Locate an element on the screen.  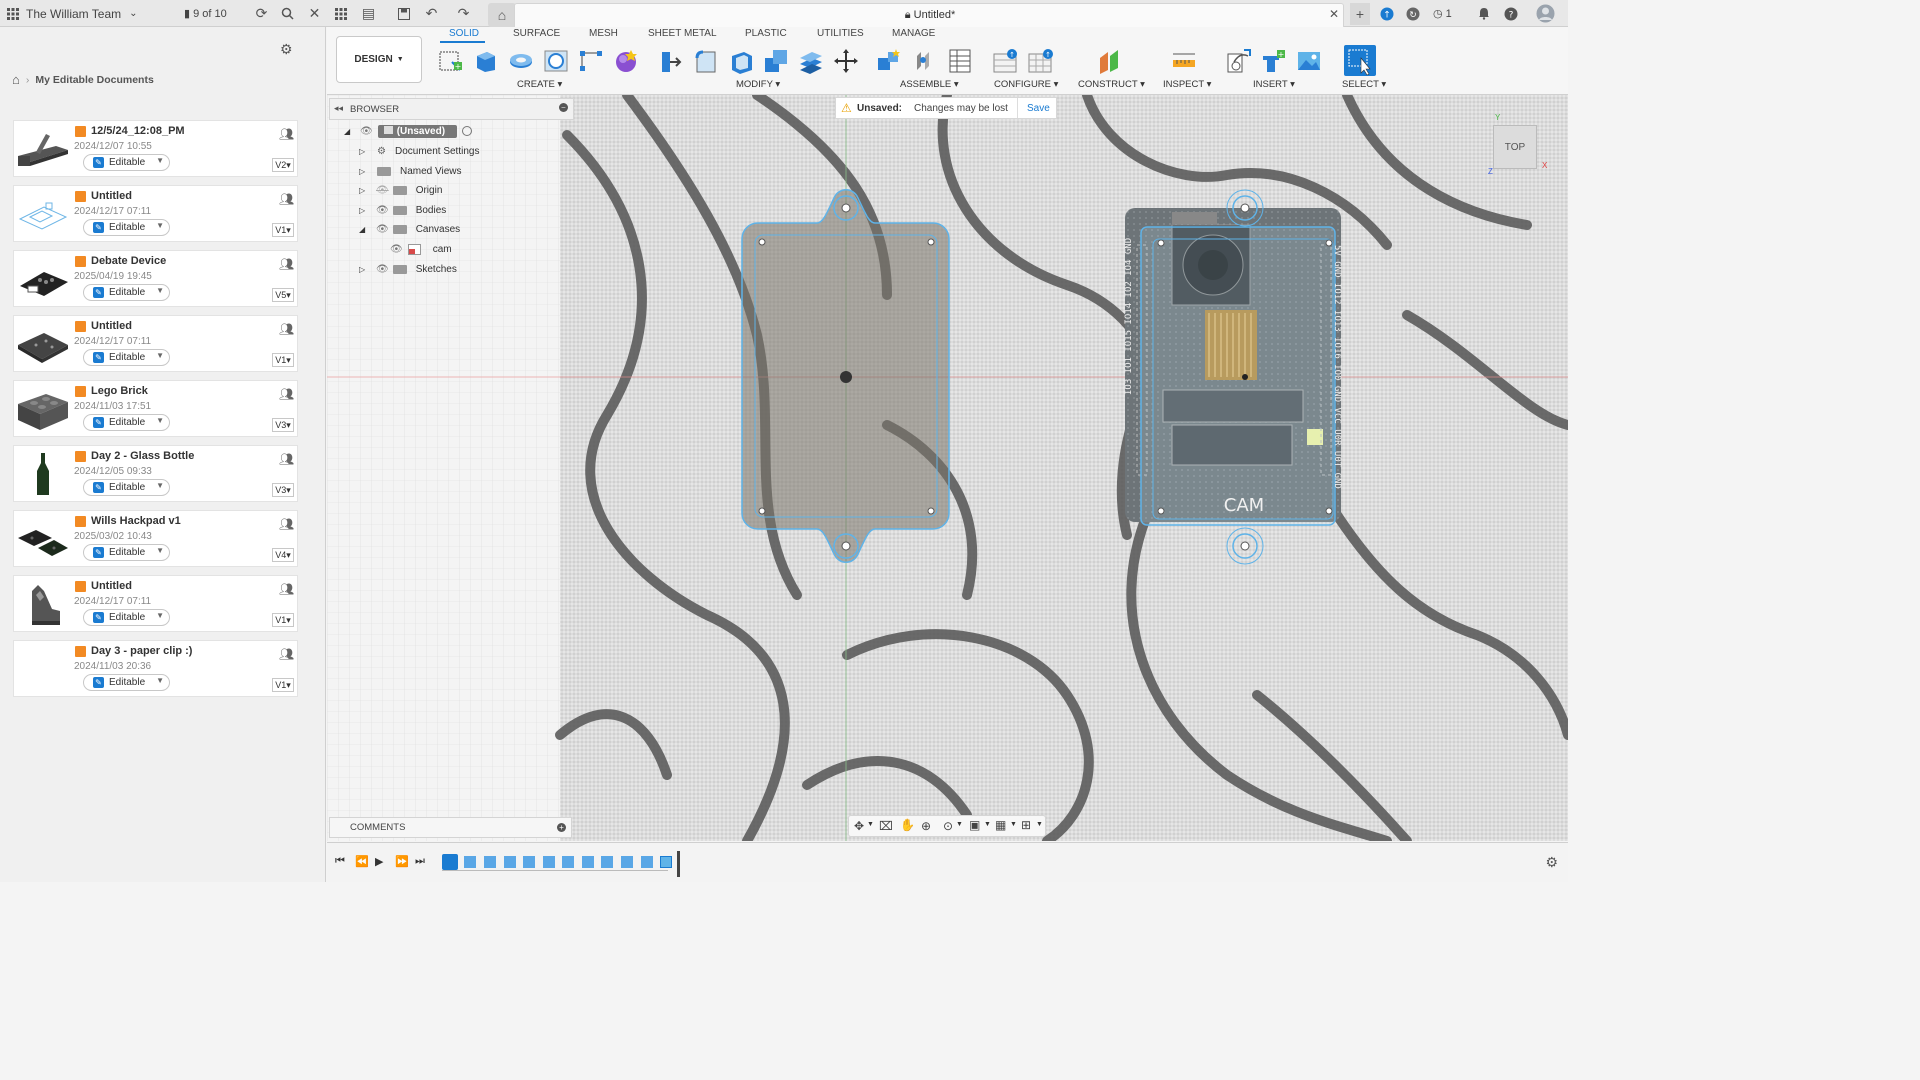
tree-item-document-settings: ▷ ⚙ Document Settings is located at coordinates (419, 151).